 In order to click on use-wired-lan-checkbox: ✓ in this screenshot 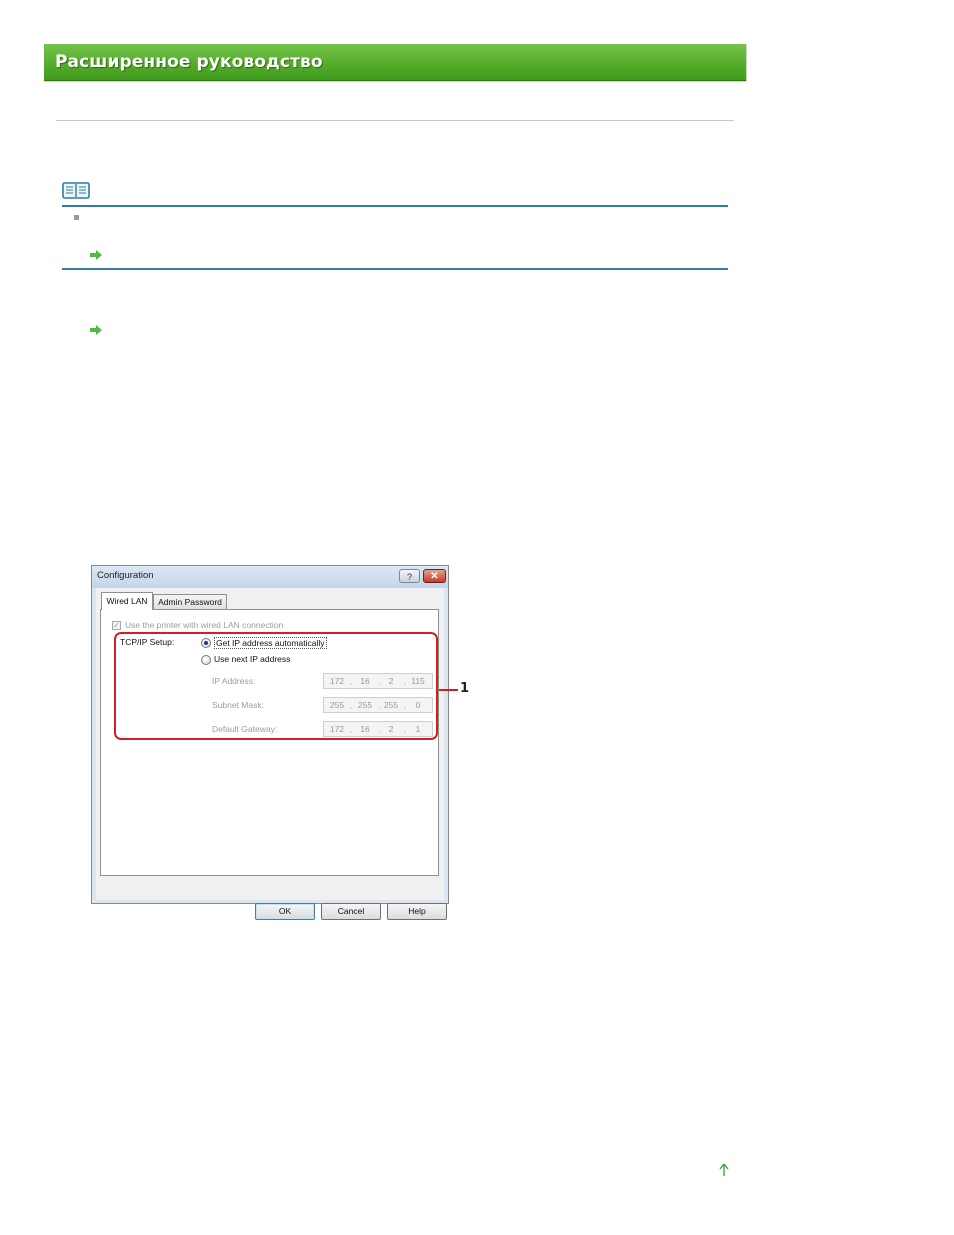, I will do `click(116, 625)`.